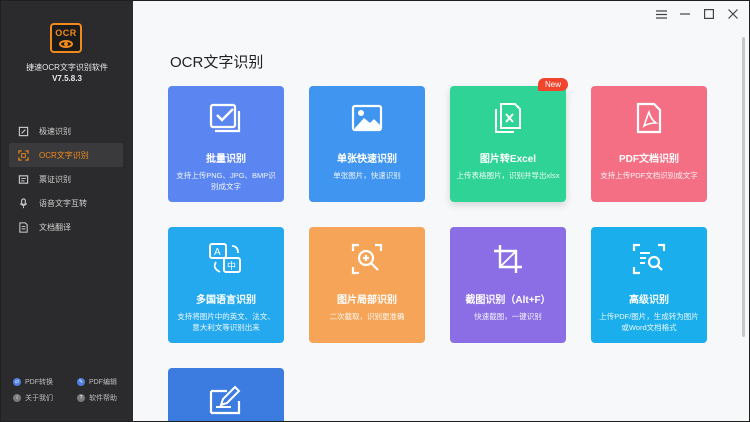 The image size is (750, 422). Describe the element at coordinates (217, 62) in the screenshot. I see `page-title: OCR文字识别` at that location.